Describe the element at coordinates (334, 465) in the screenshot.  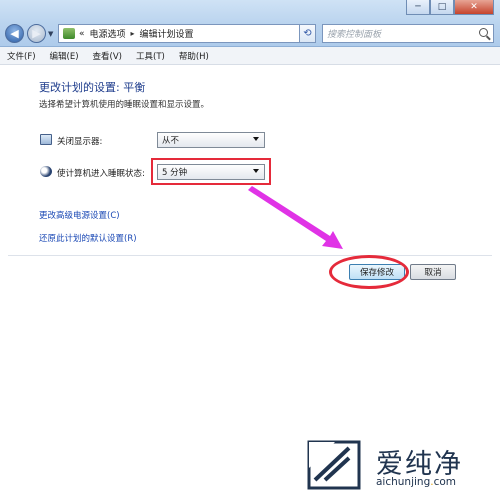
I see `brand-logo-icon` at that location.